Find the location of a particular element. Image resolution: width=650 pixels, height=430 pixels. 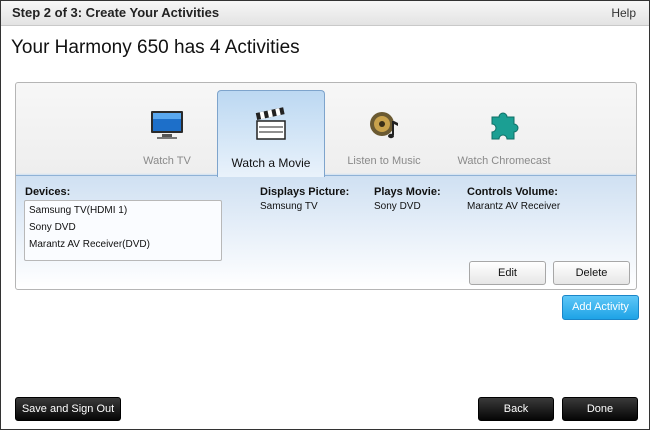

plays-movie-label: Plays Movie: is located at coordinates (407, 192).